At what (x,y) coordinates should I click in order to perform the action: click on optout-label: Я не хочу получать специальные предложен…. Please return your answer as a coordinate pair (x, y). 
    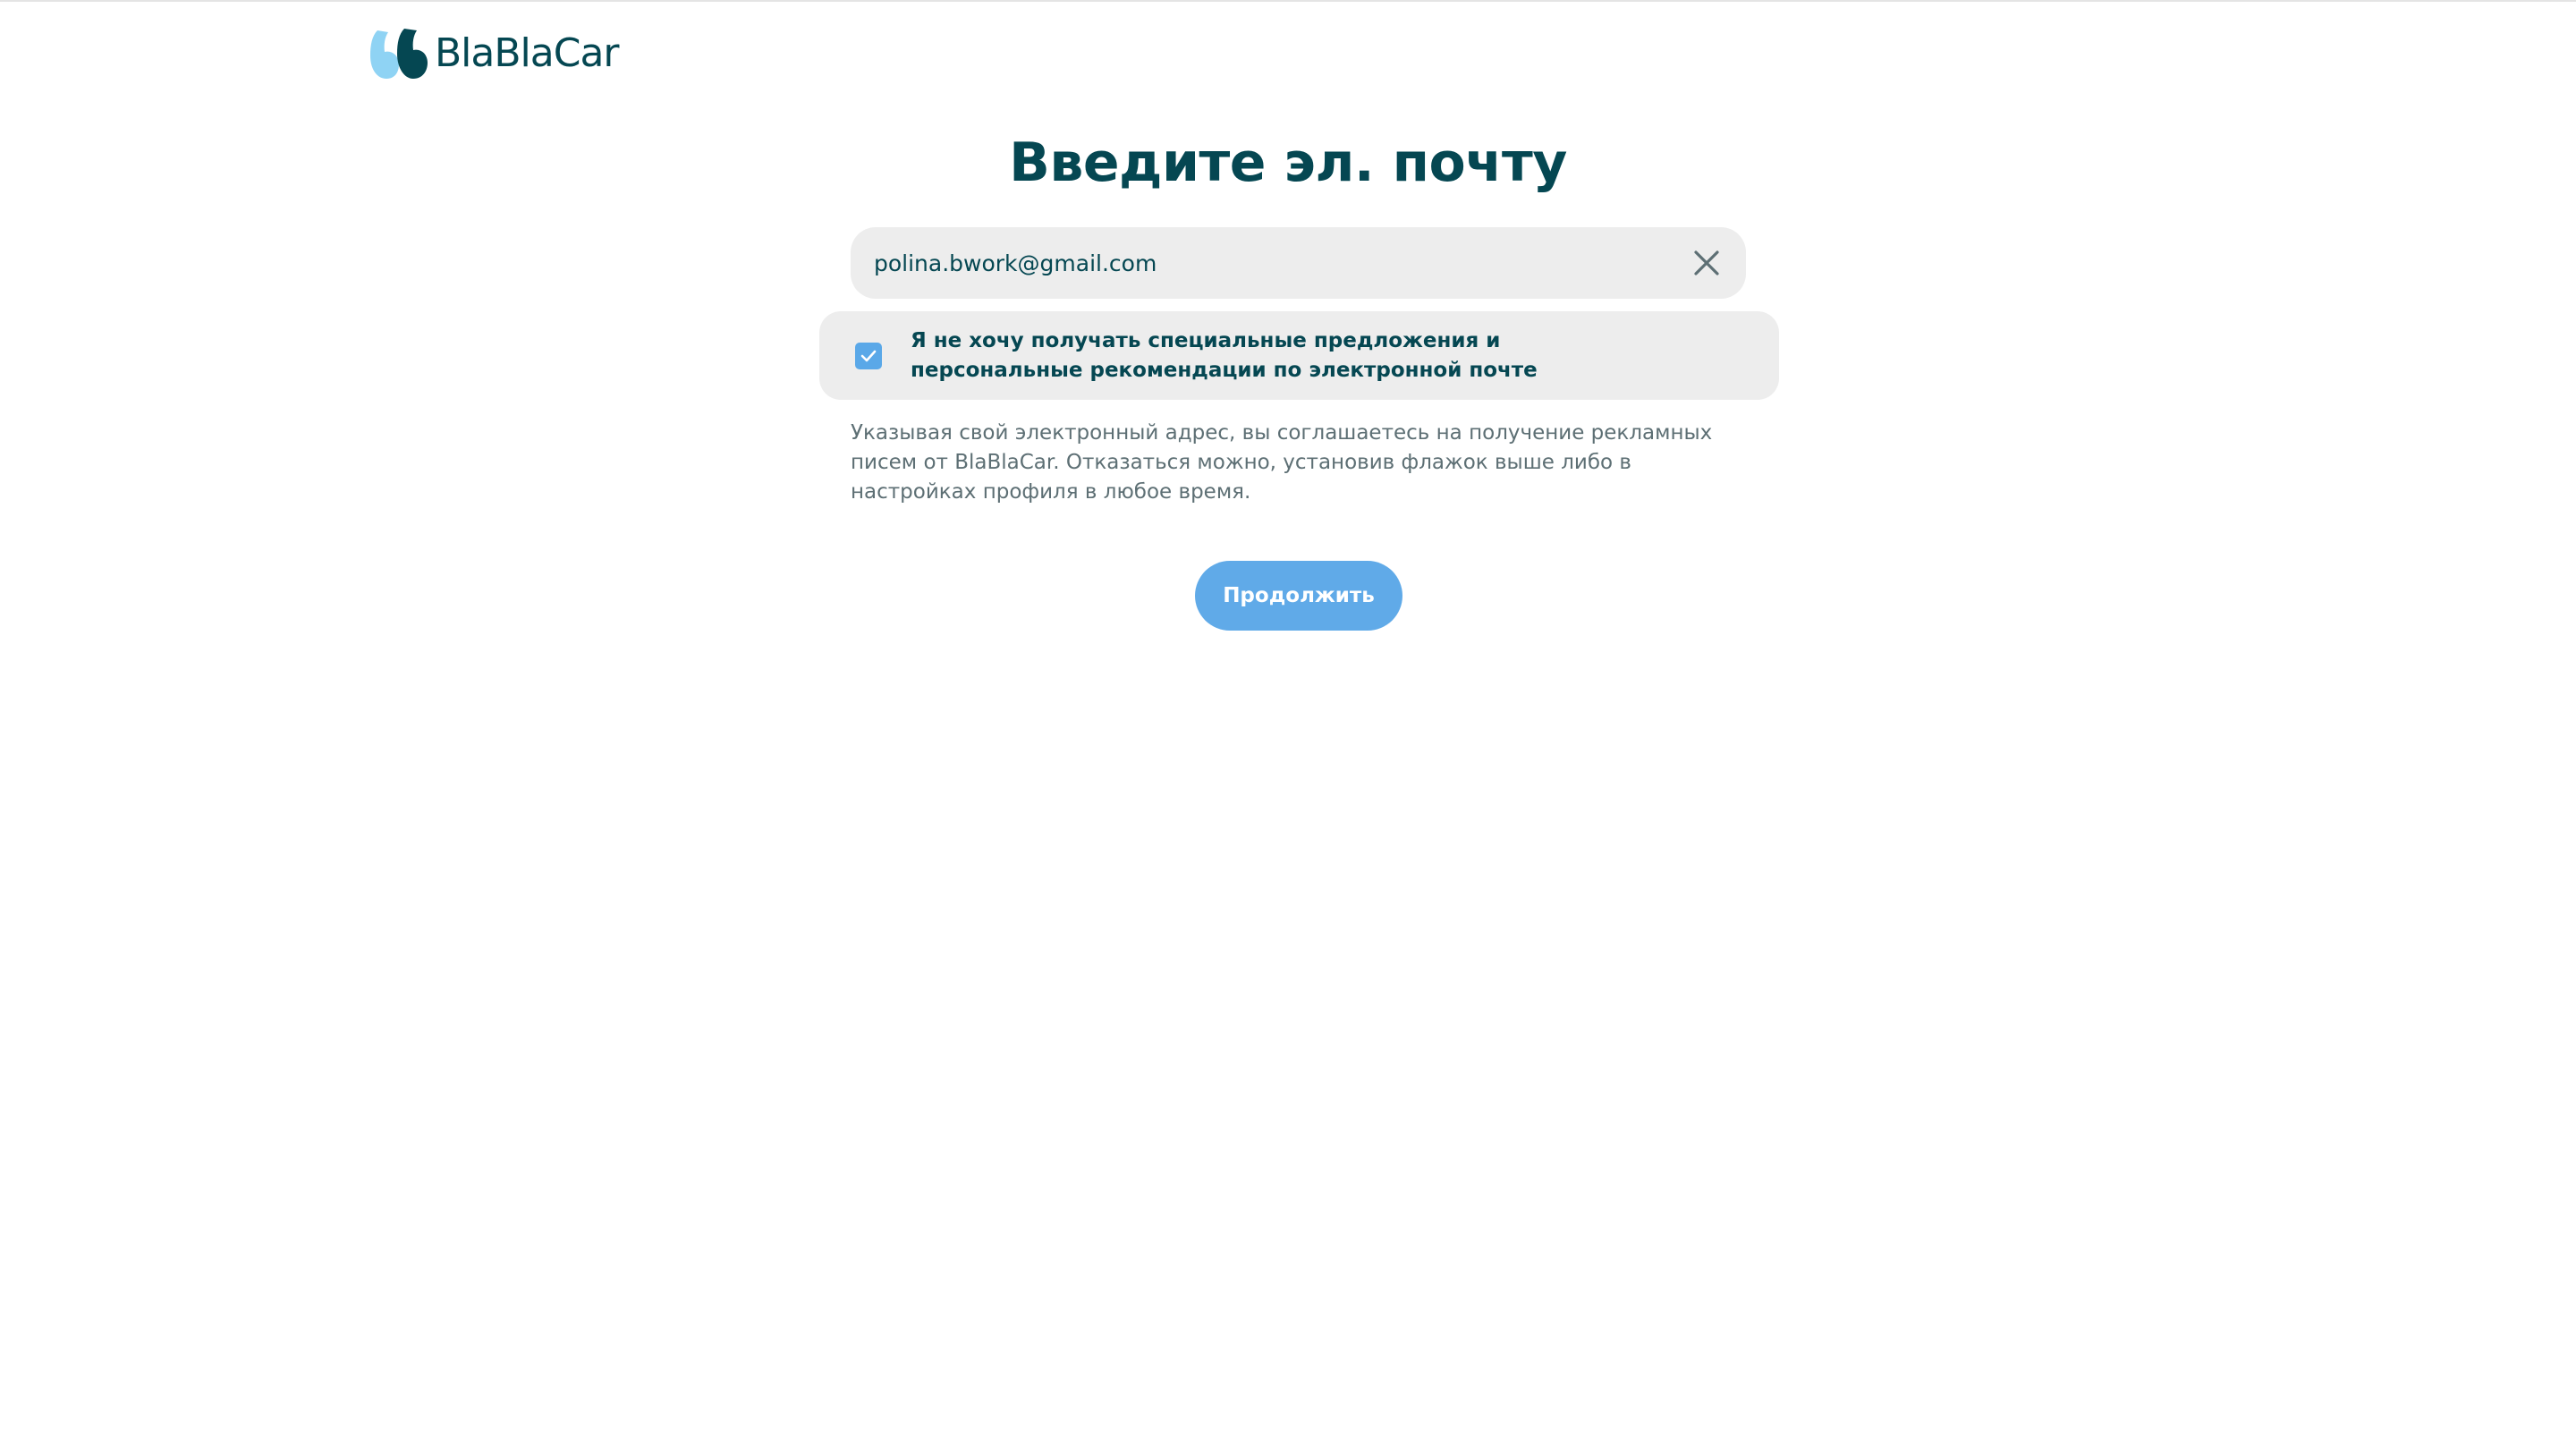
    Looking at the image, I should click on (1224, 355).